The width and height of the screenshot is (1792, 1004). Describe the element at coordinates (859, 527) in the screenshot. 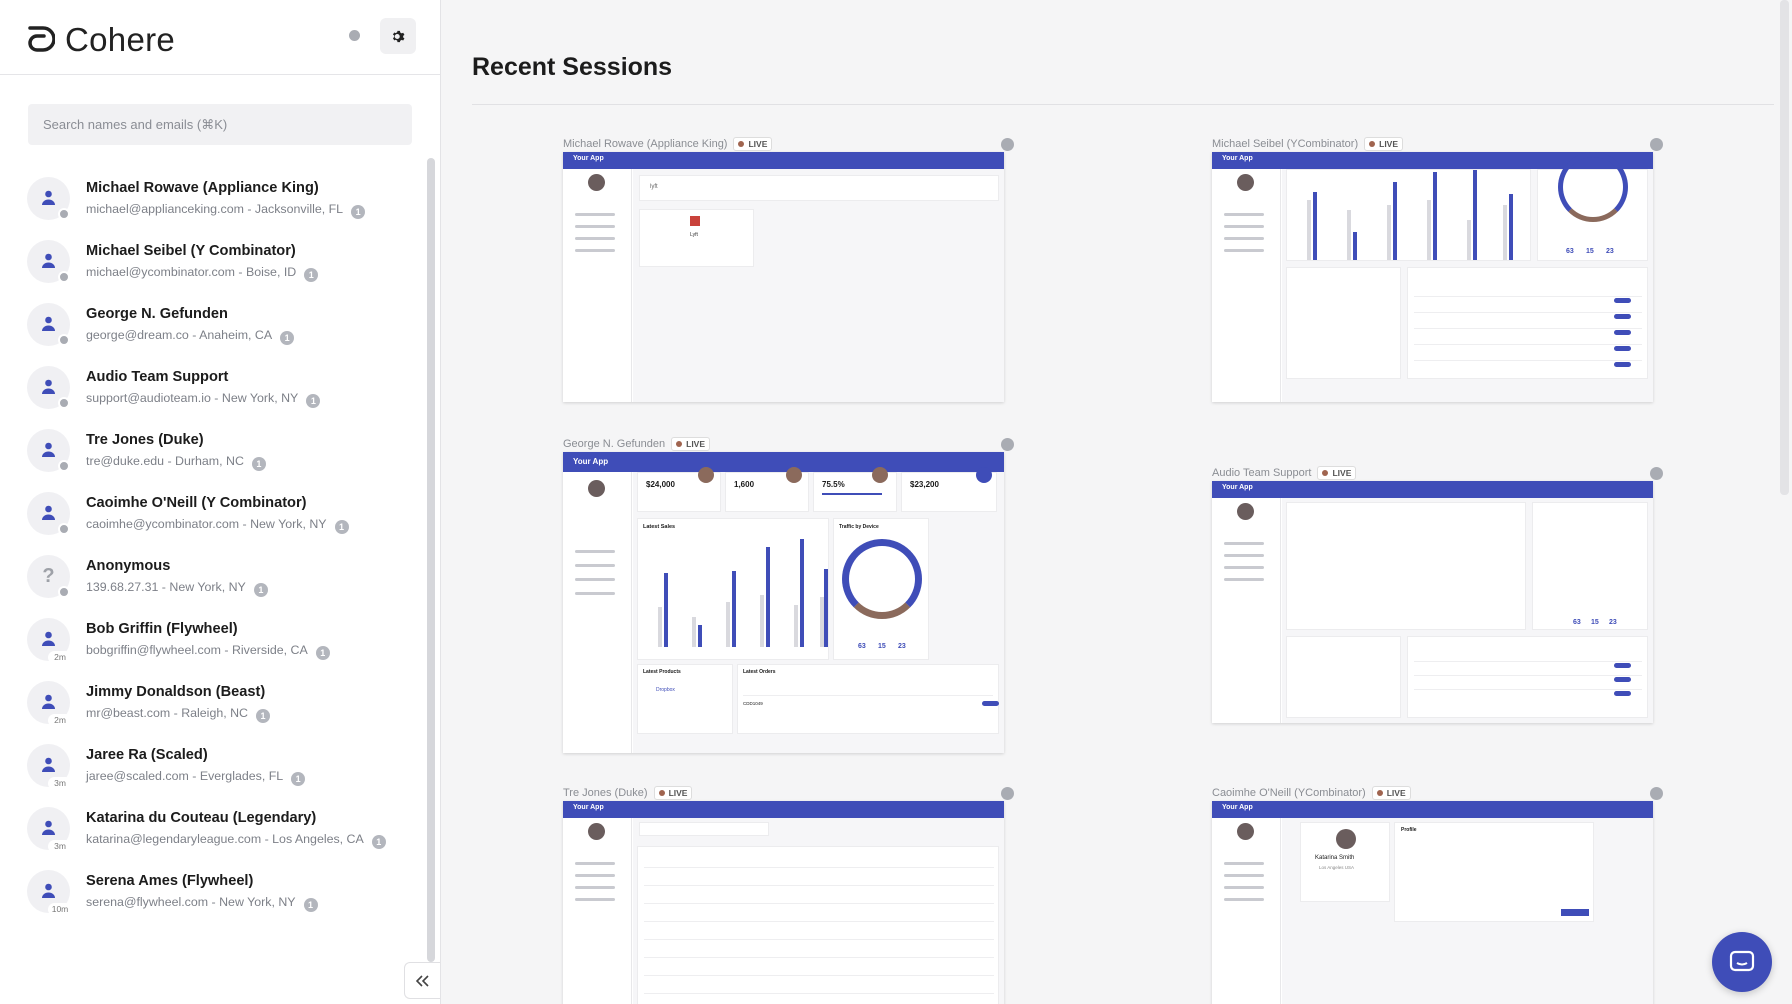

I see `thumb-traffic-title: Traffic by Device` at that location.